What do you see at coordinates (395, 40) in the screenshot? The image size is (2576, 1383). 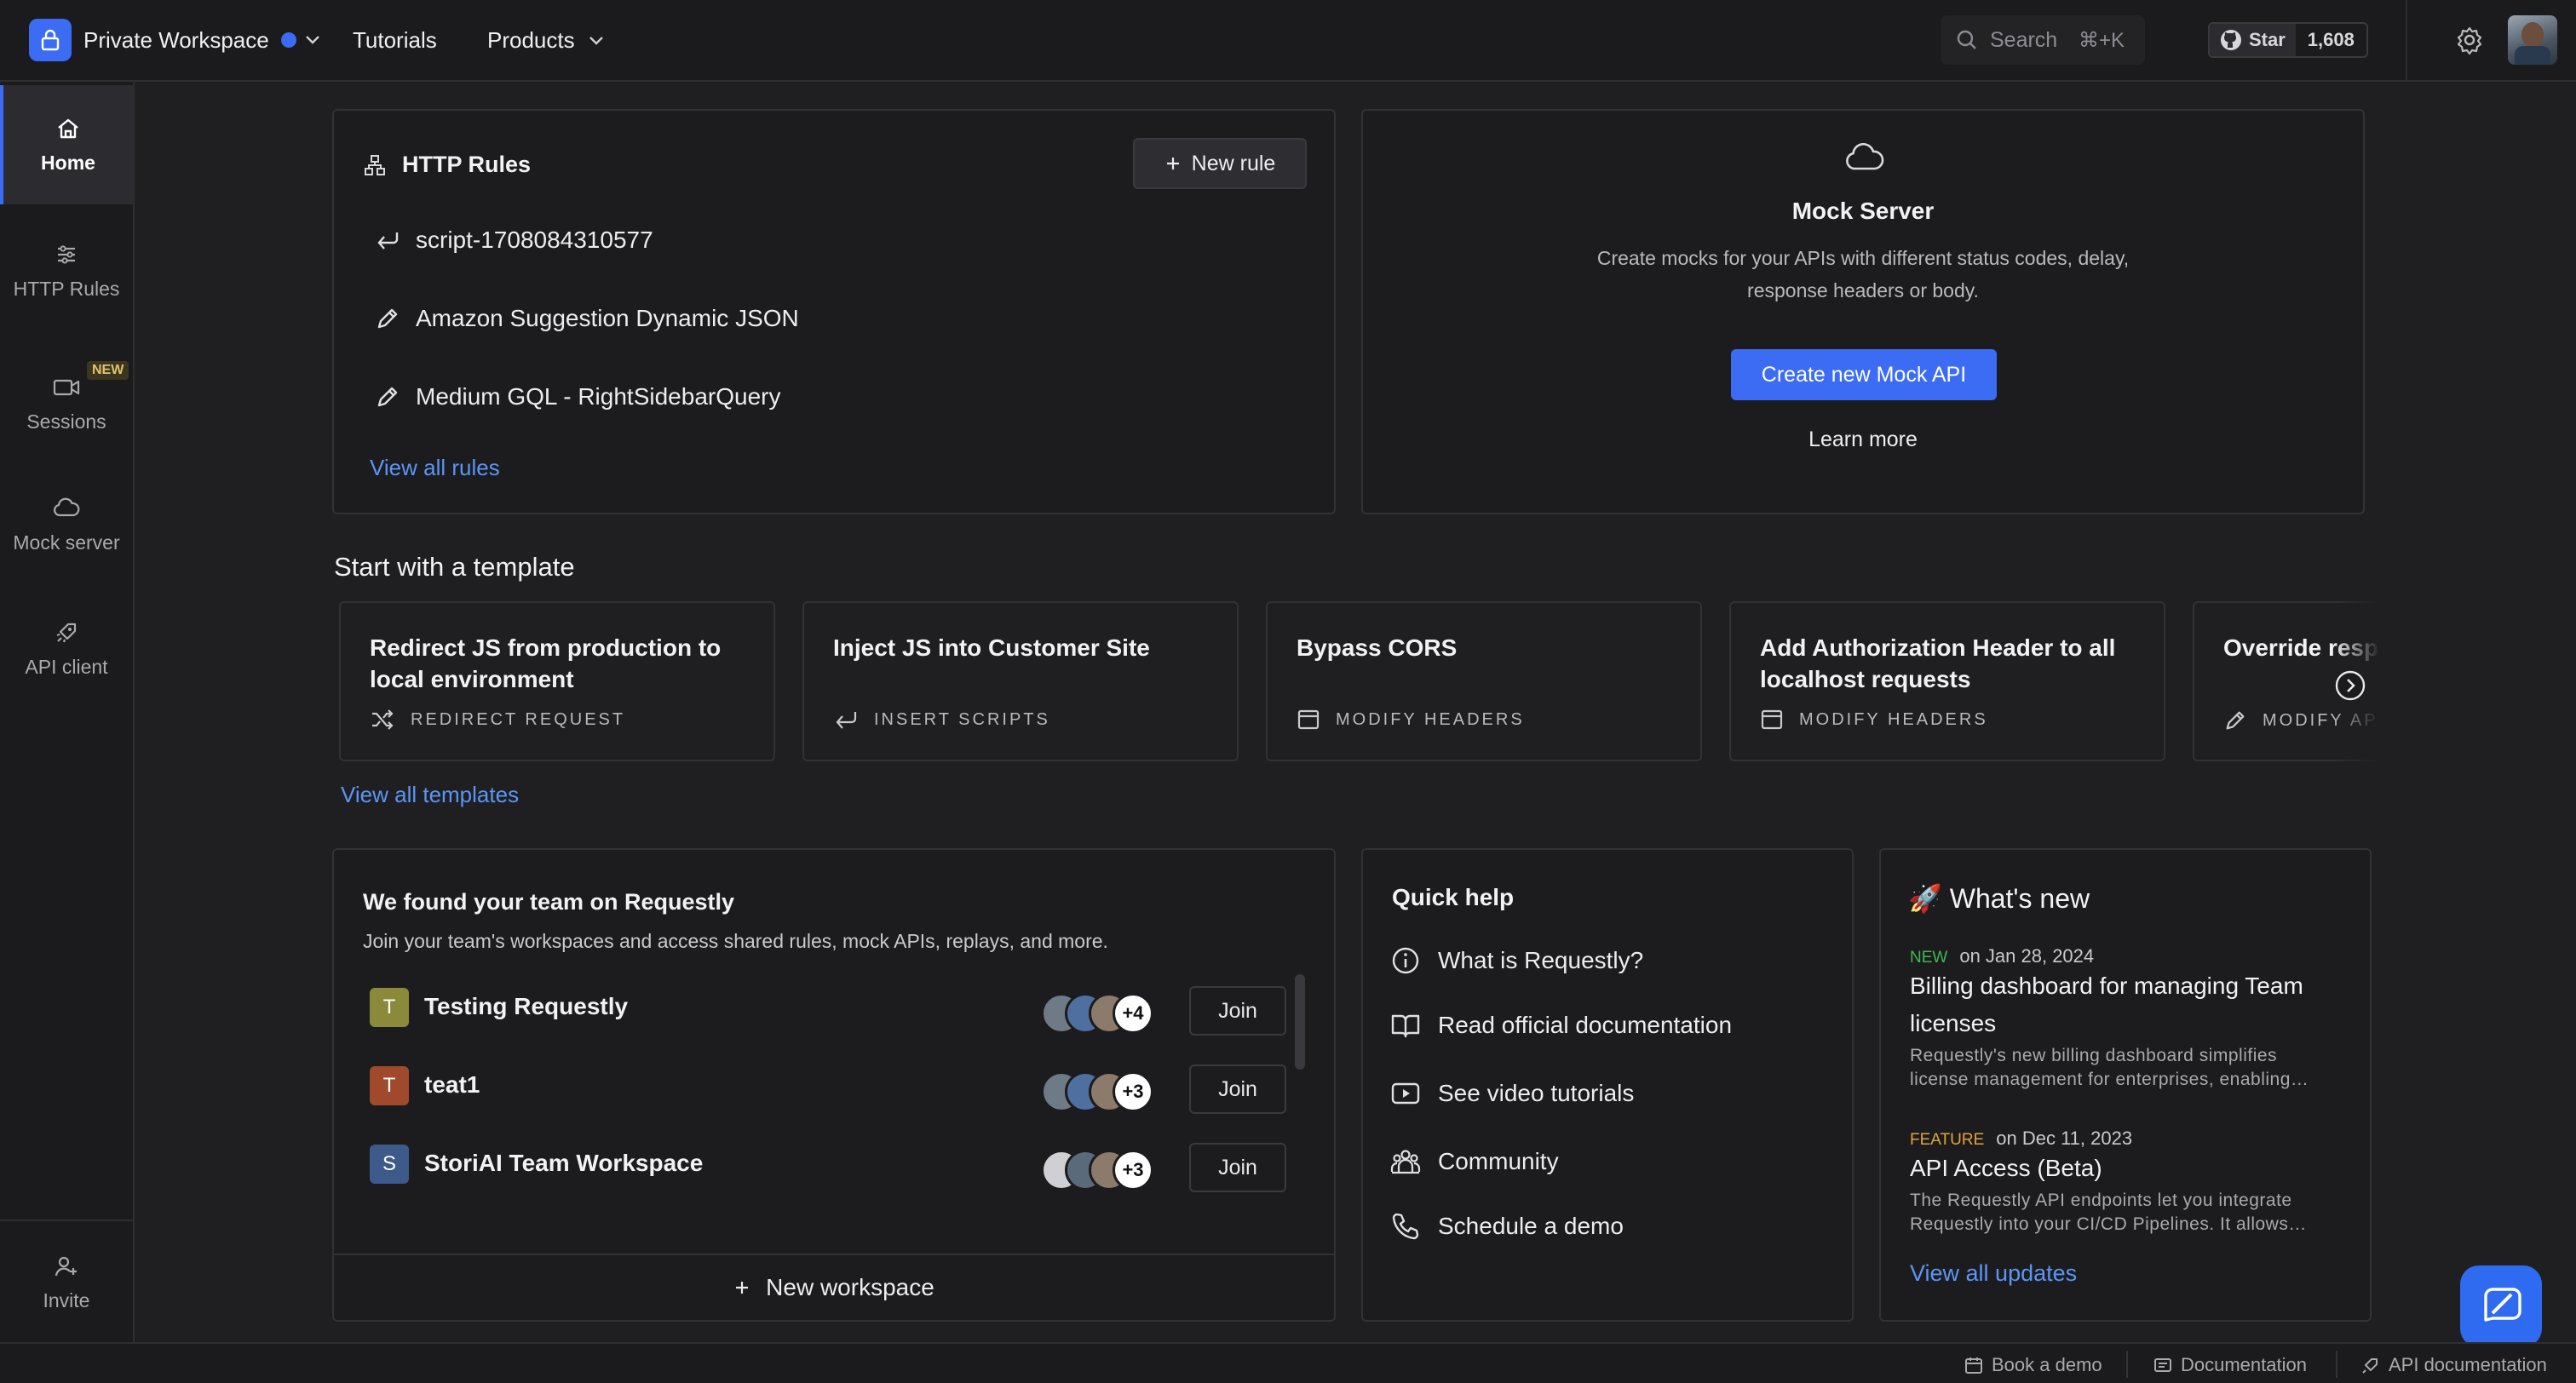 I see `nav-tutorials: Tutorials` at bounding box center [395, 40].